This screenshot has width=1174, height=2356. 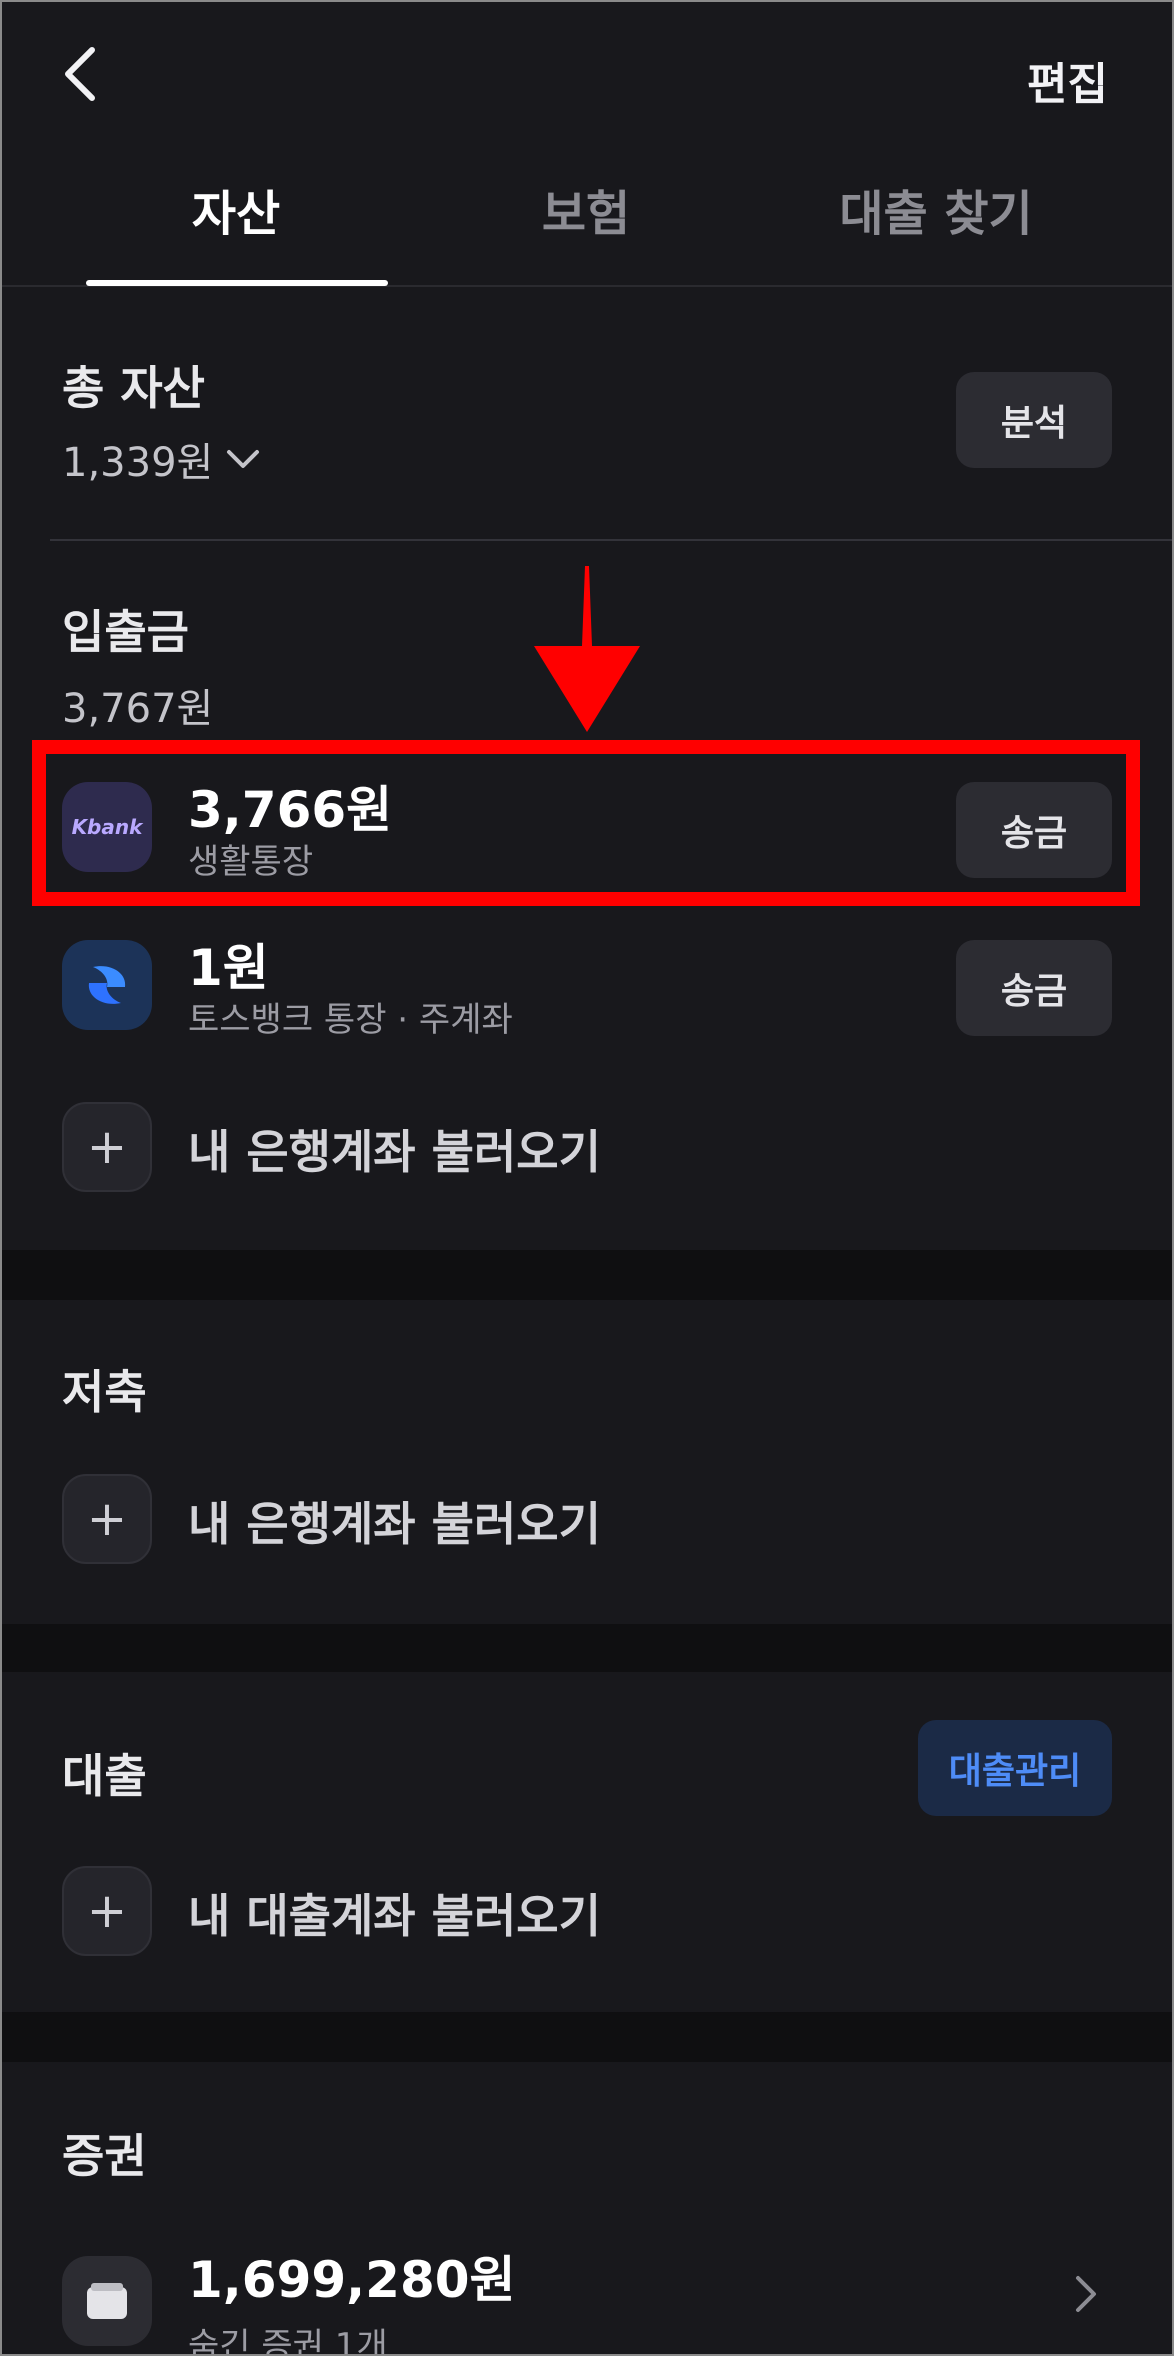 I want to click on chevron-down-icon, so click(x=243, y=459).